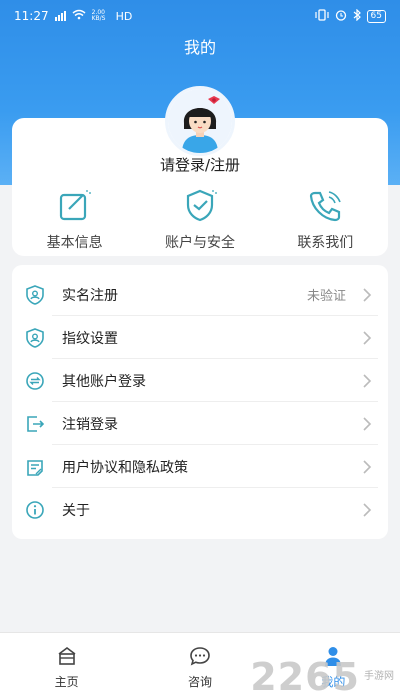  Describe the element at coordinates (124, 16) in the screenshot. I see `hd-indicator: HD` at that location.